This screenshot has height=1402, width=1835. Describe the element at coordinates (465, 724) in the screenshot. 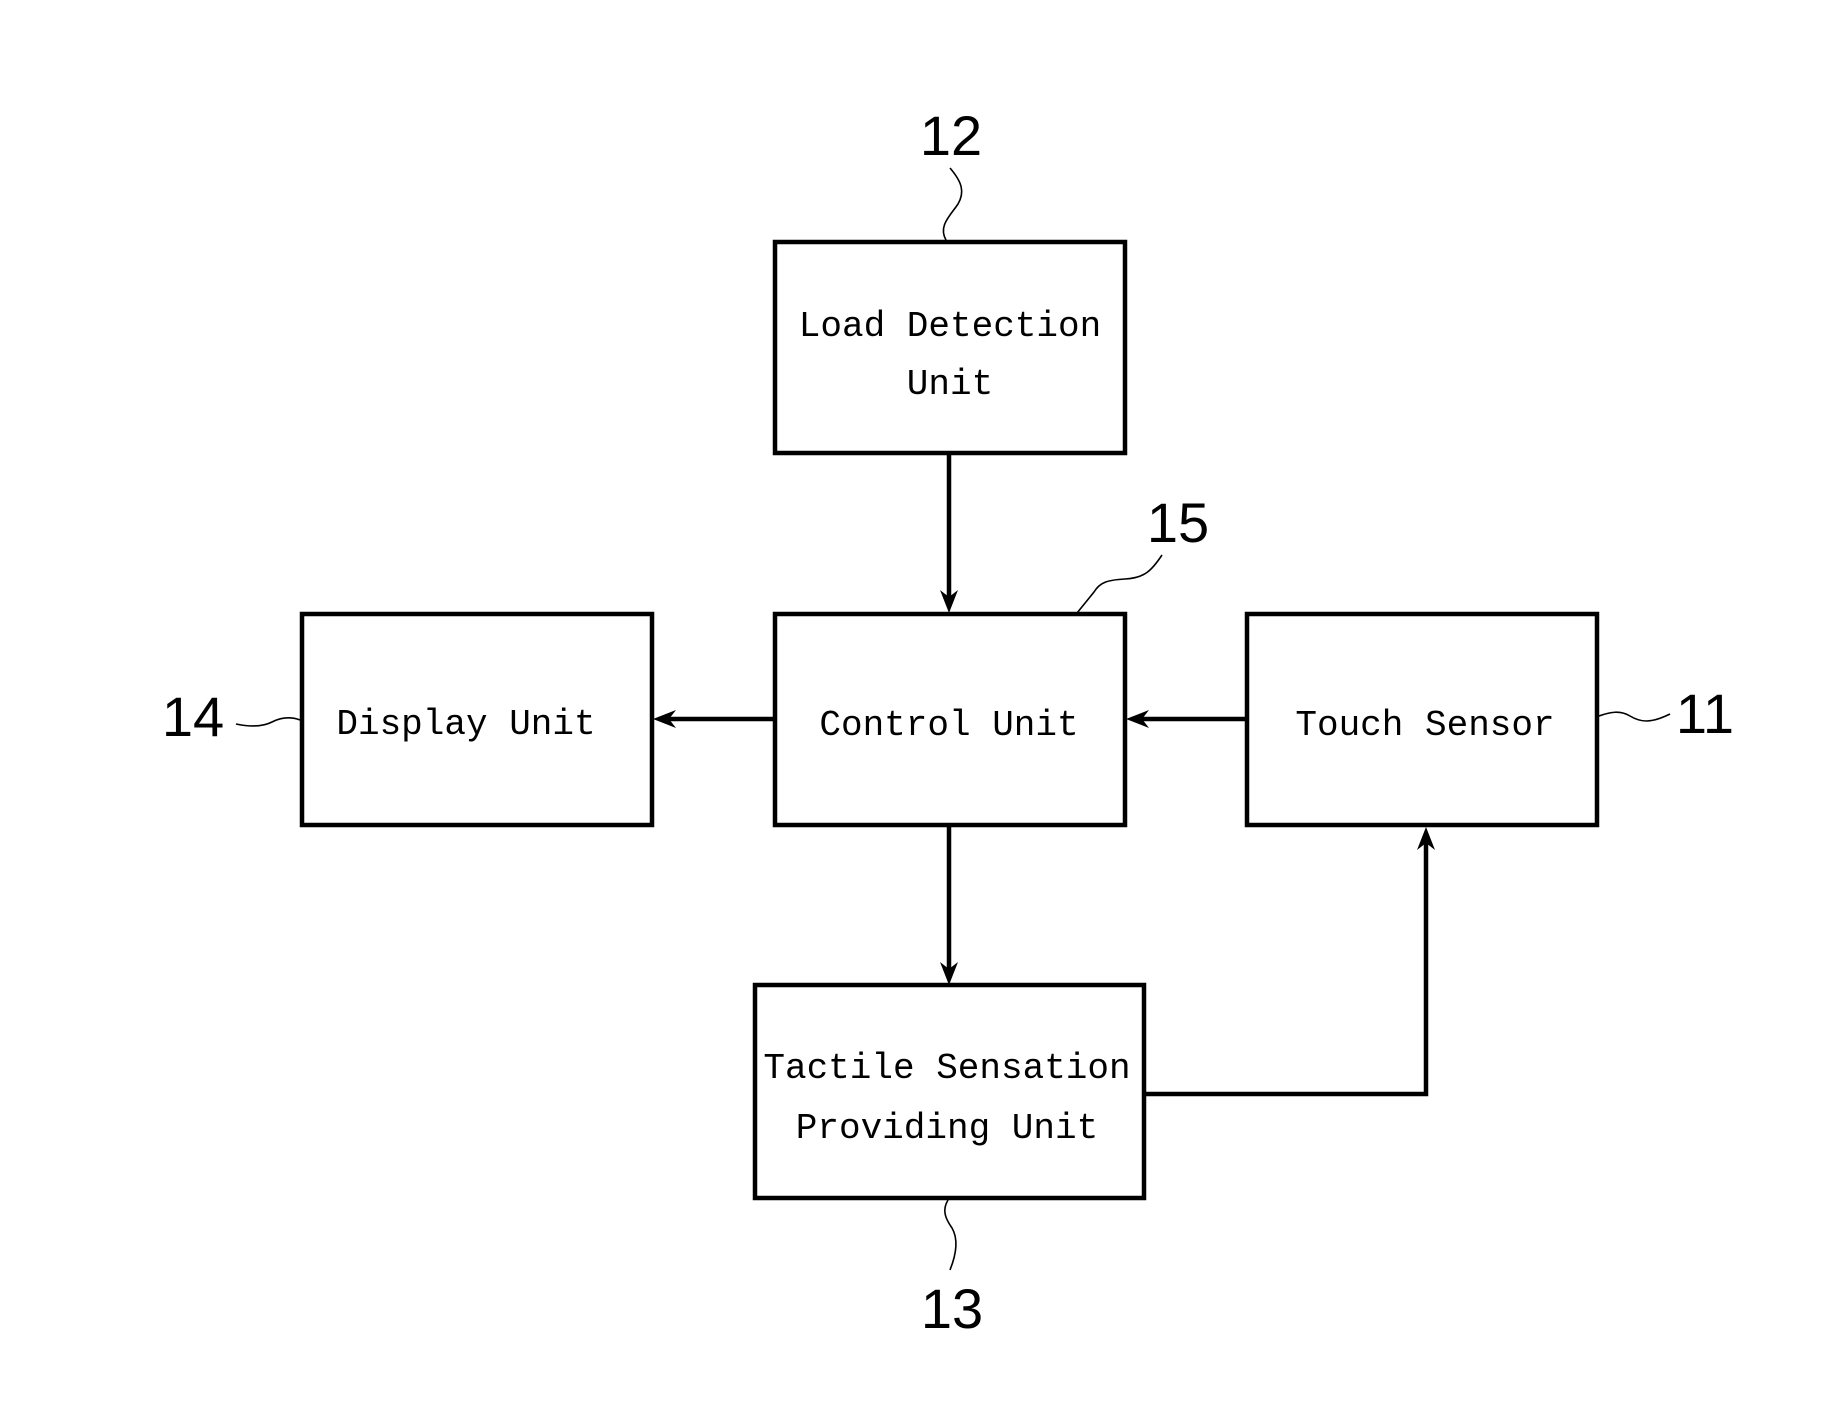

I see `block-label-line: Display Unit` at that location.